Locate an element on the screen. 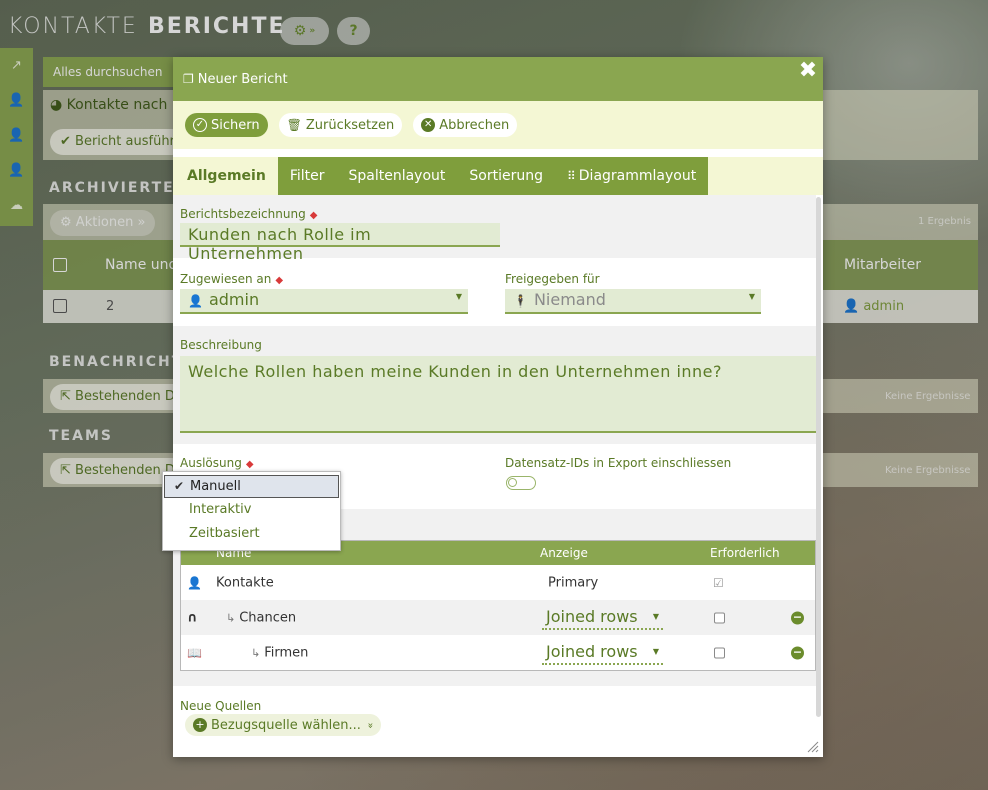 The width and height of the screenshot is (988, 790). person-standing-icon: 🕴 is located at coordinates (520, 301).